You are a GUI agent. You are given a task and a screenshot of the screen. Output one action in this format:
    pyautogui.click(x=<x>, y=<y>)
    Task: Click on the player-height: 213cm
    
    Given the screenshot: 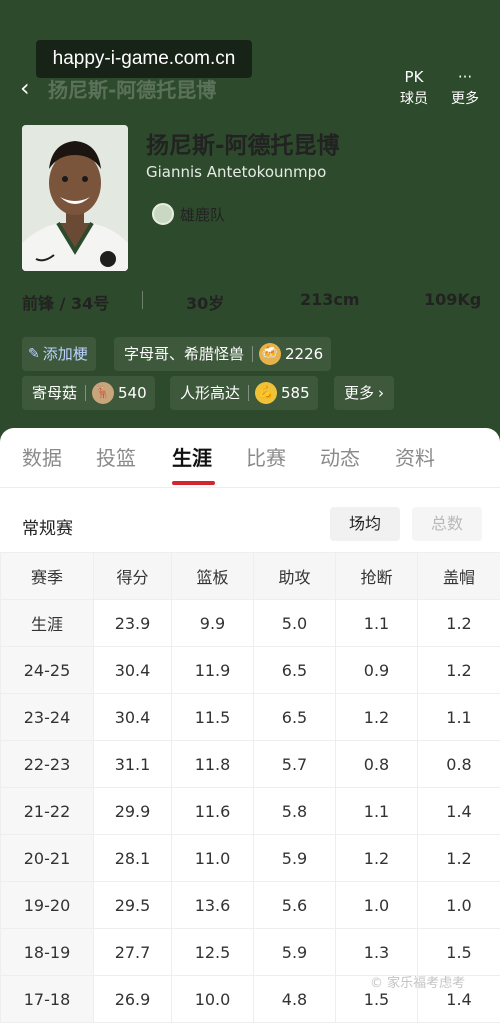 What is the action you would take?
    pyautogui.click(x=330, y=299)
    